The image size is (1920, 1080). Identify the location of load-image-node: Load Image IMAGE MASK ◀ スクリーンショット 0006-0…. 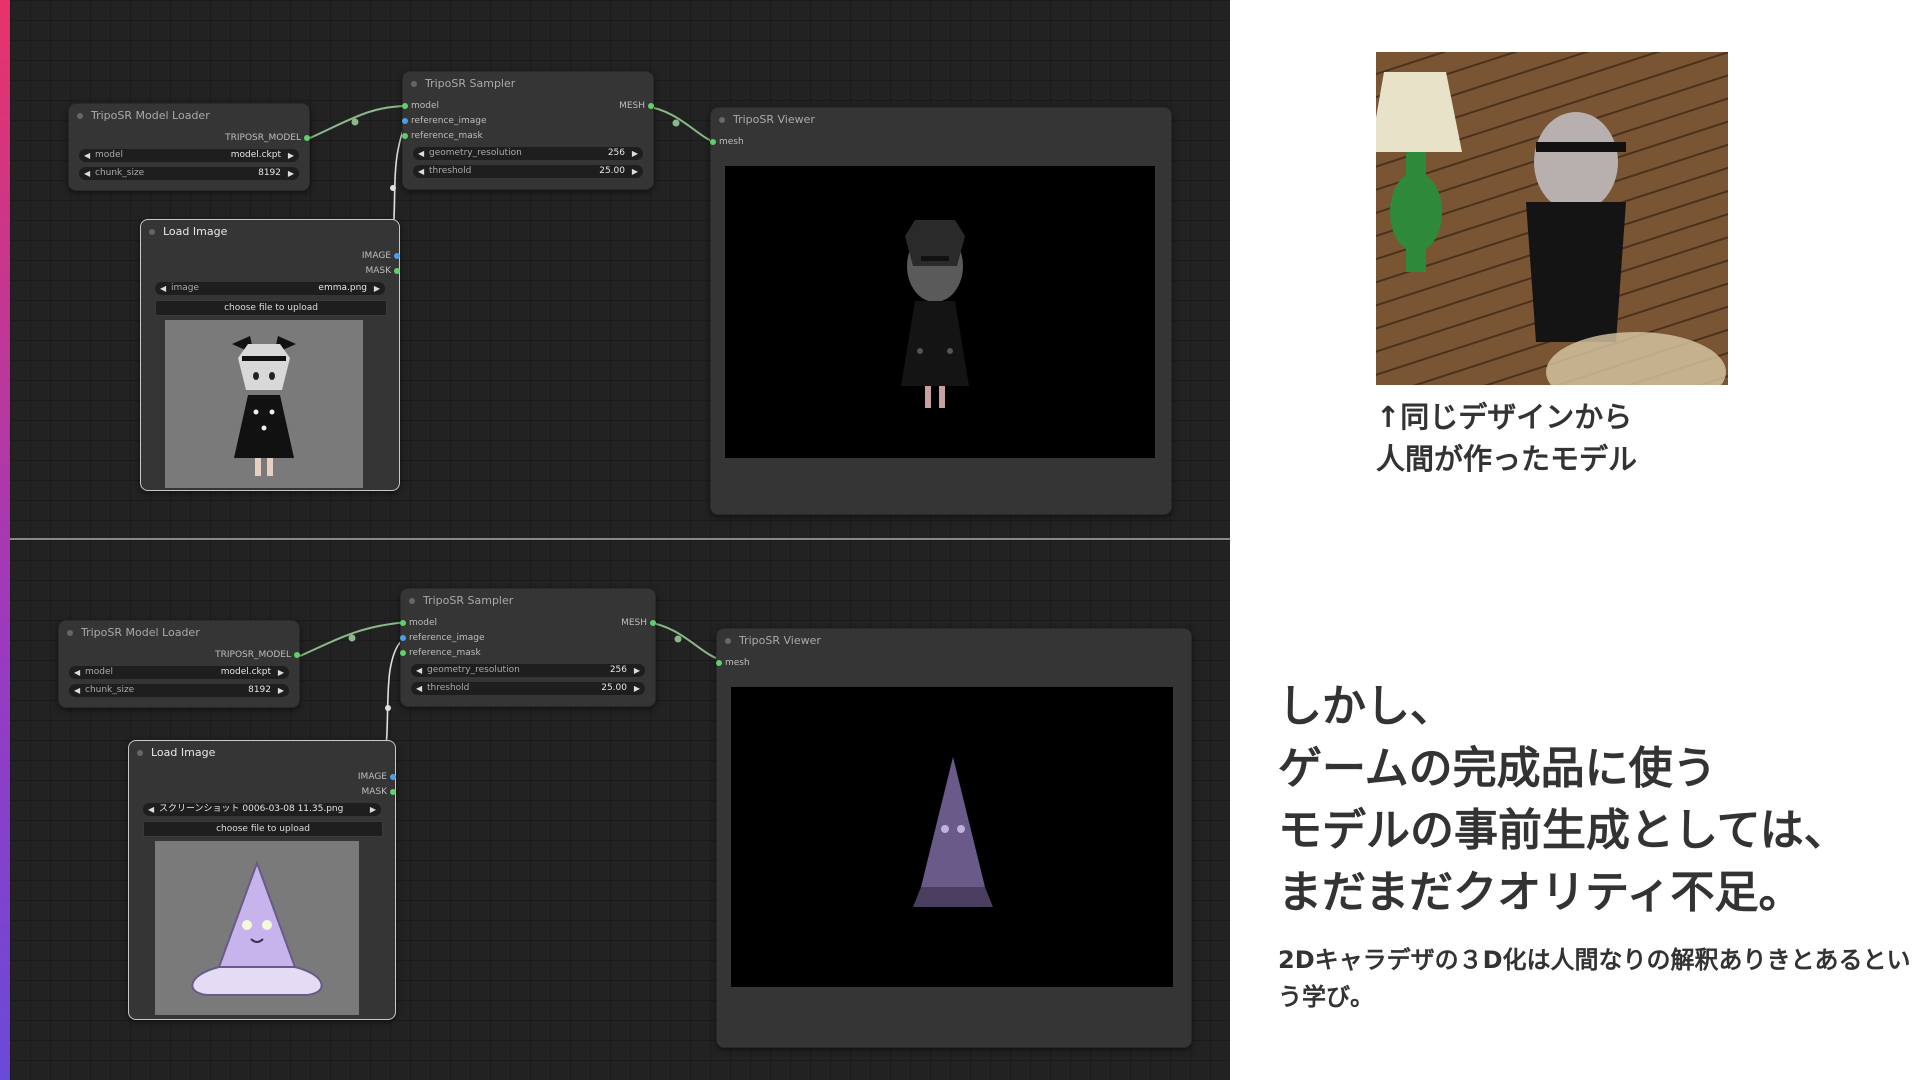
(262, 880).